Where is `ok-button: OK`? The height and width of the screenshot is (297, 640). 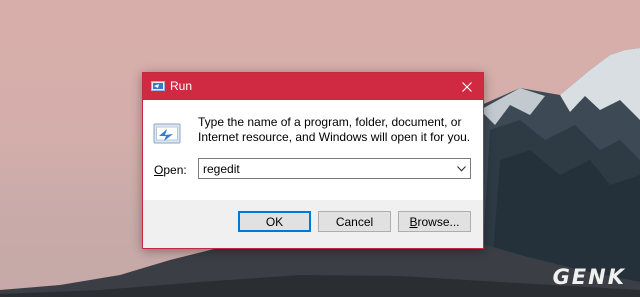 ok-button: OK is located at coordinates (274, 221).